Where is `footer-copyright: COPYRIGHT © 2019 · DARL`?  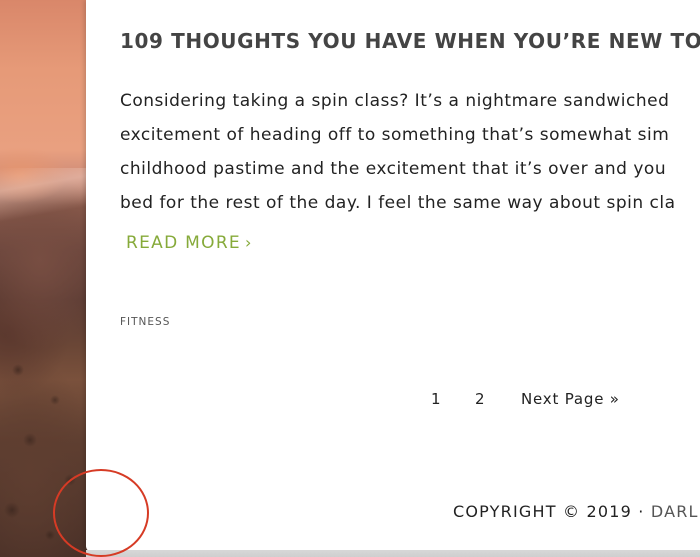 footer-copyright: COPYRIGHT © 2019 · DARL is located at coordinates (576, 511).